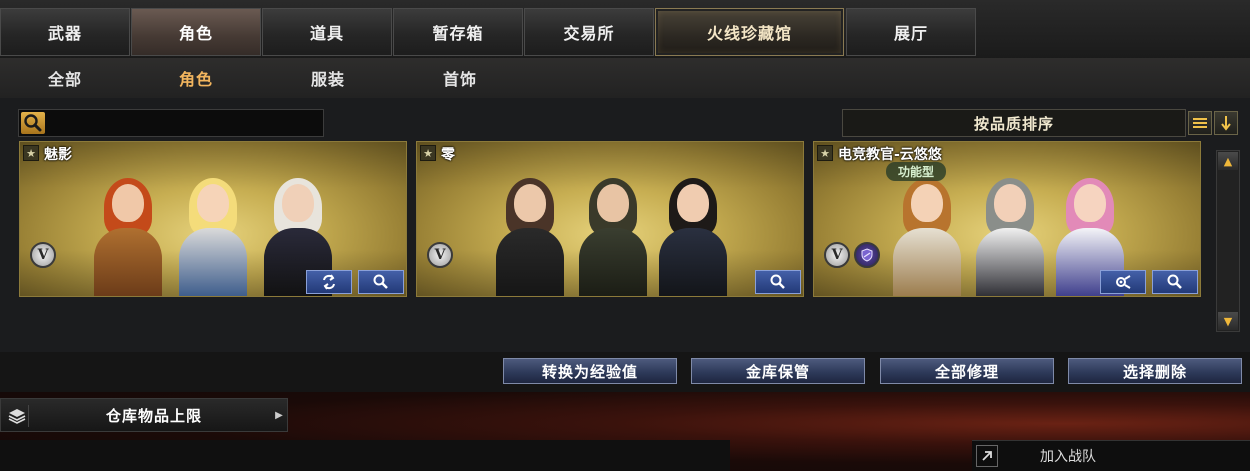  What do you see at coordinates (58, 155) in the screenshot?
I see `card-title: 魅影` at bounding box center [58, 155].